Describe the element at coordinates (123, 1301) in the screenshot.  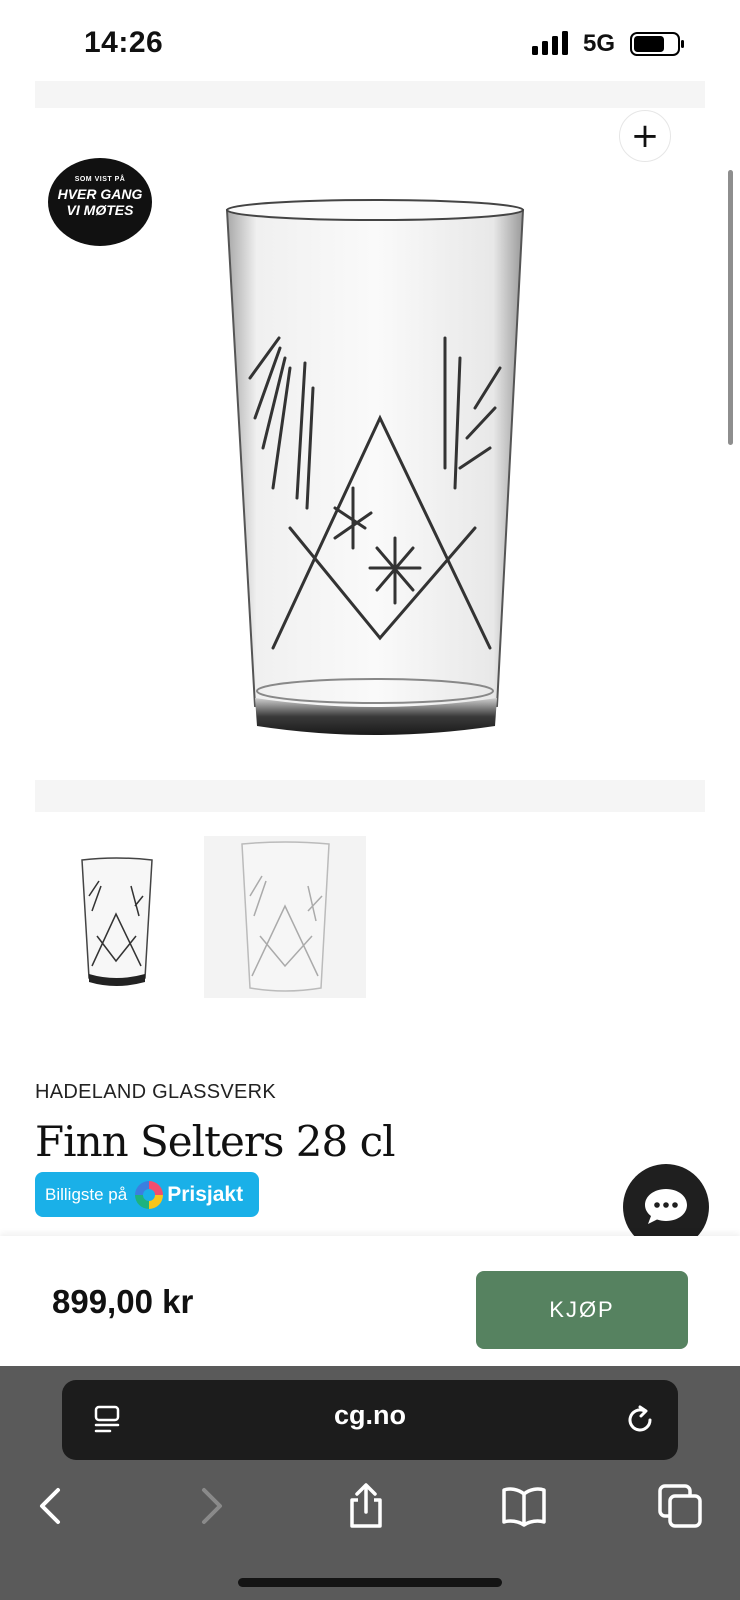
I see `product-price: 899,00 kr` at that location.